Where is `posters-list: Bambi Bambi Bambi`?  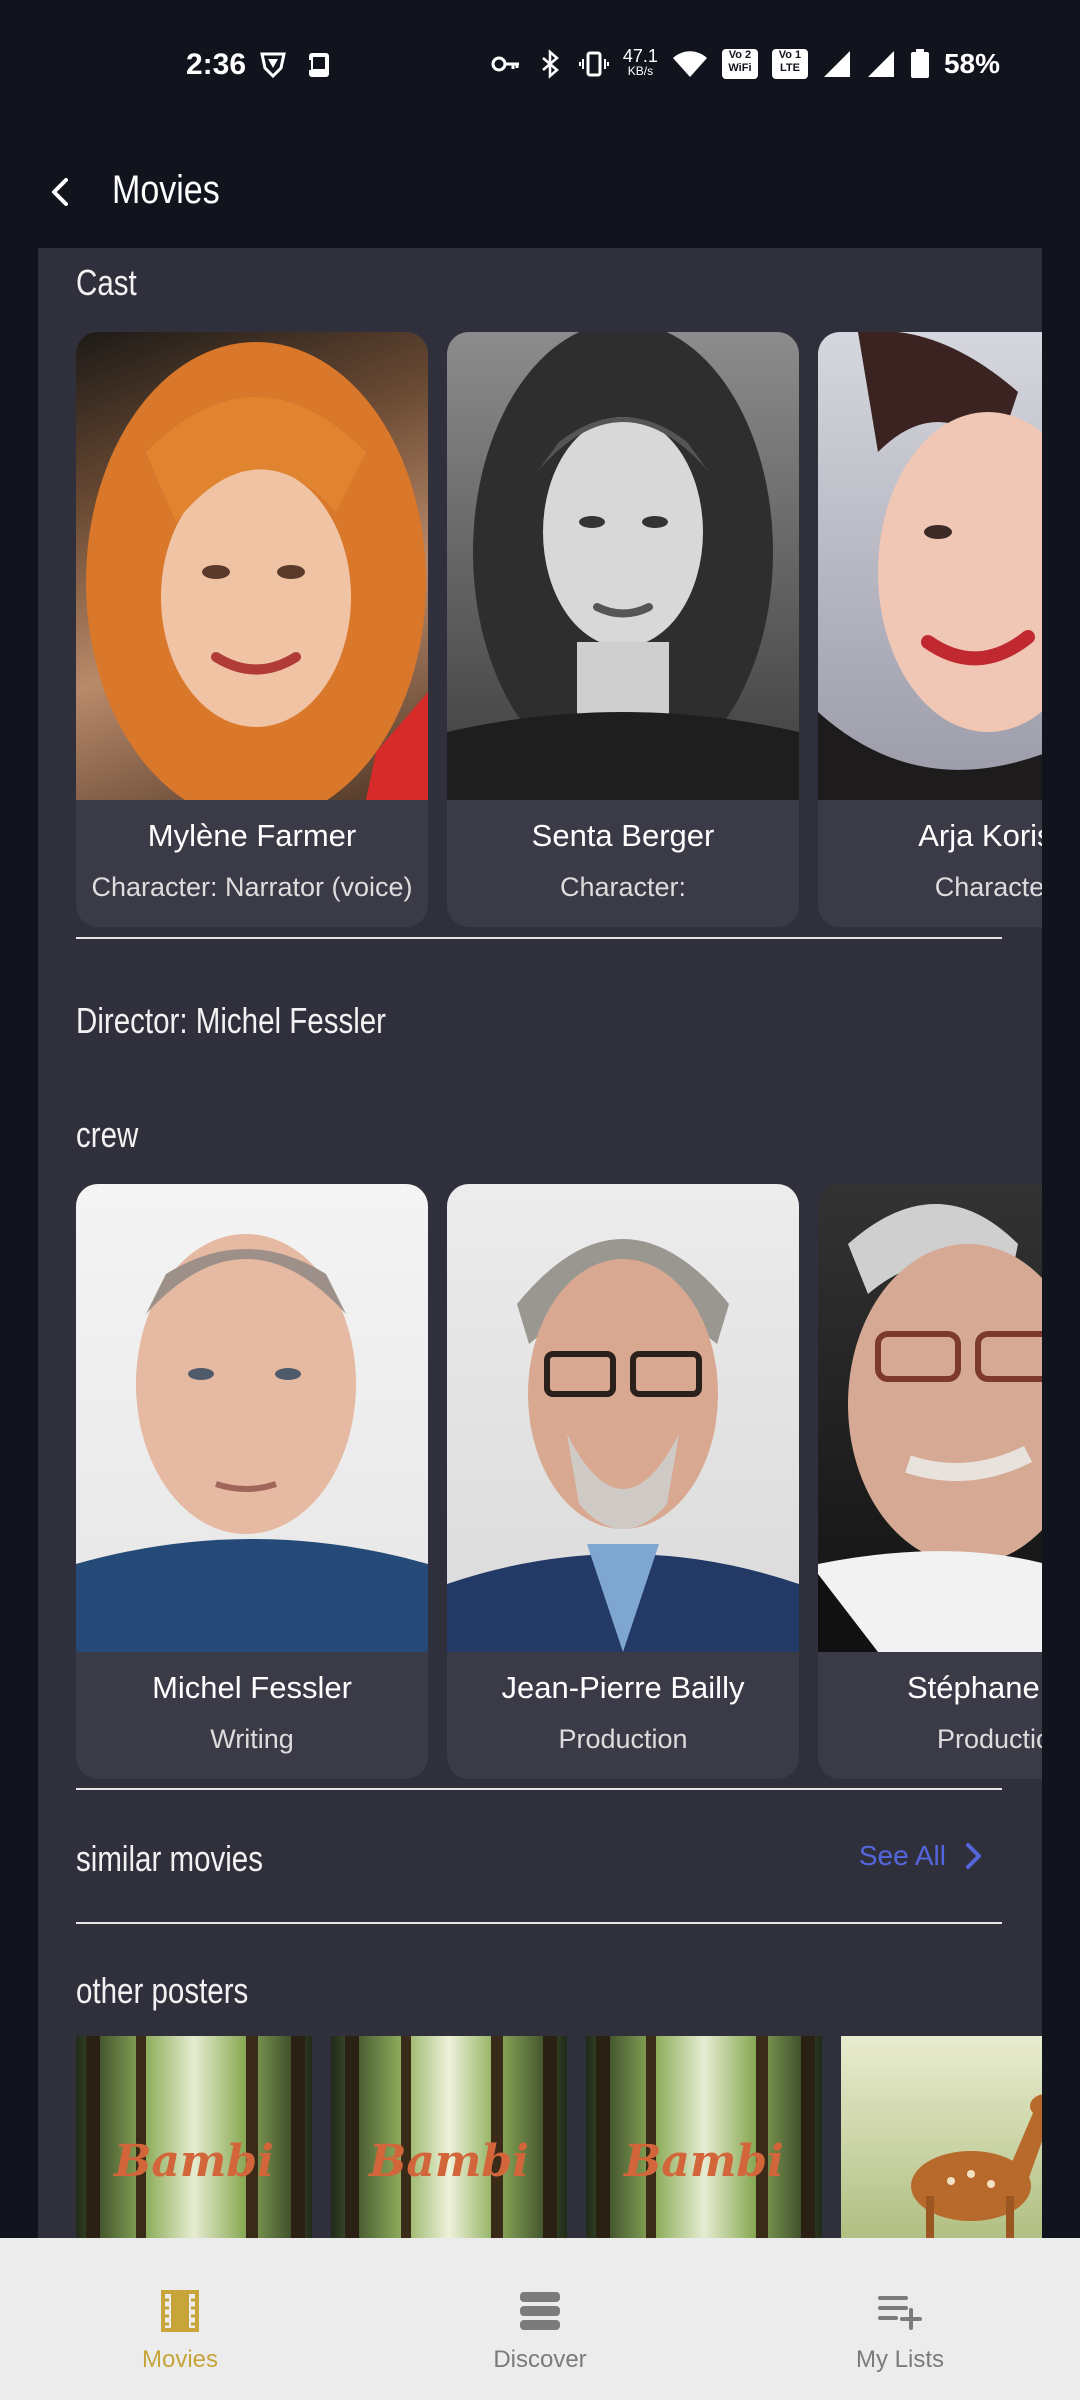
posters-list: Bambi Bambi Bambi is located at coordinates (559, 2151).